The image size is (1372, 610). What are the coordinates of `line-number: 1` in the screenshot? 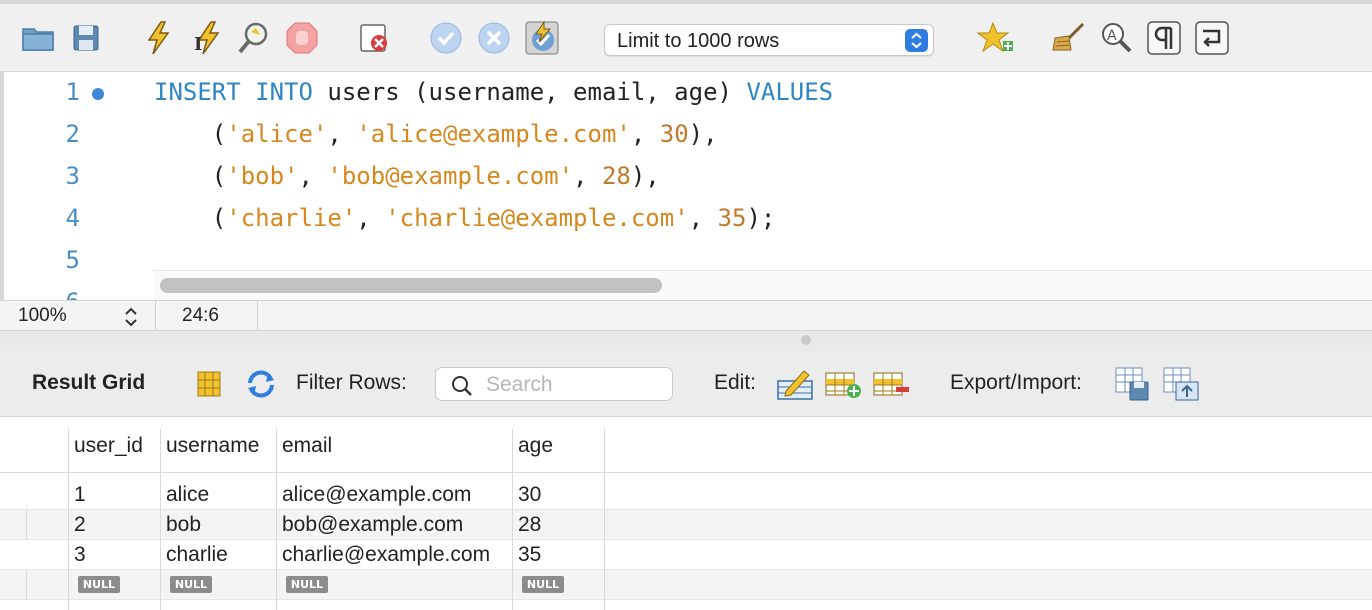 It's located at (72, 92).